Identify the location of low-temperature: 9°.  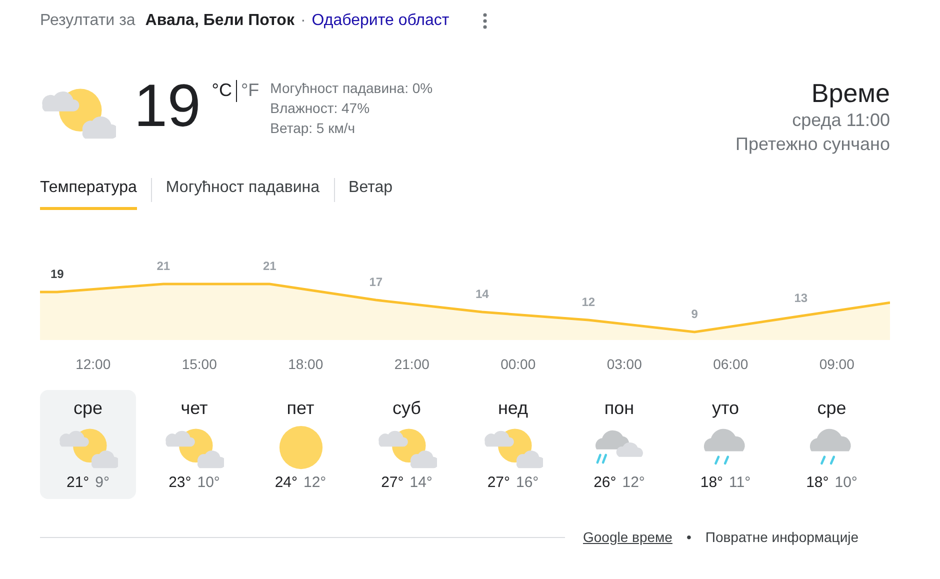
(102, 482).